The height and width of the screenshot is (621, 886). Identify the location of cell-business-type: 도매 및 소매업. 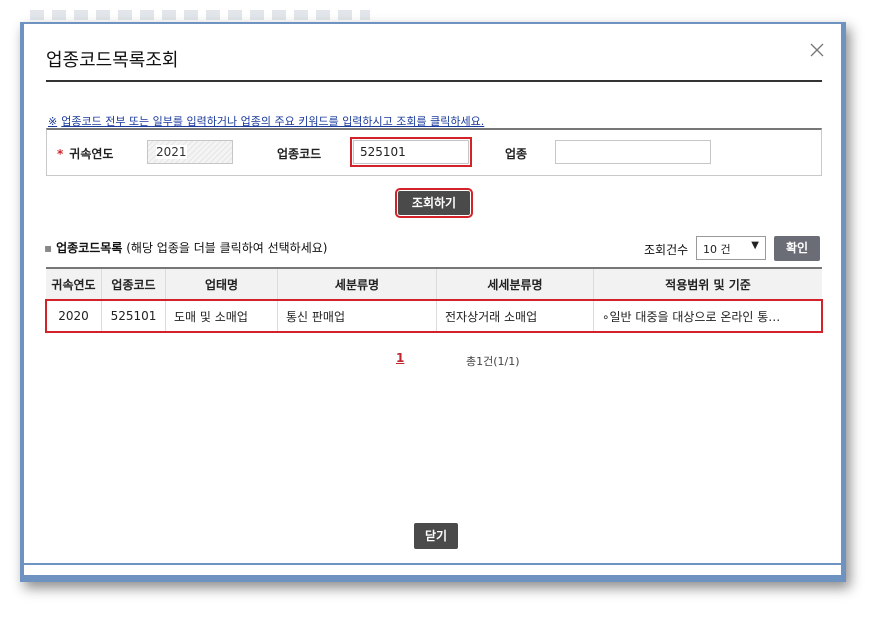
(222, 316).